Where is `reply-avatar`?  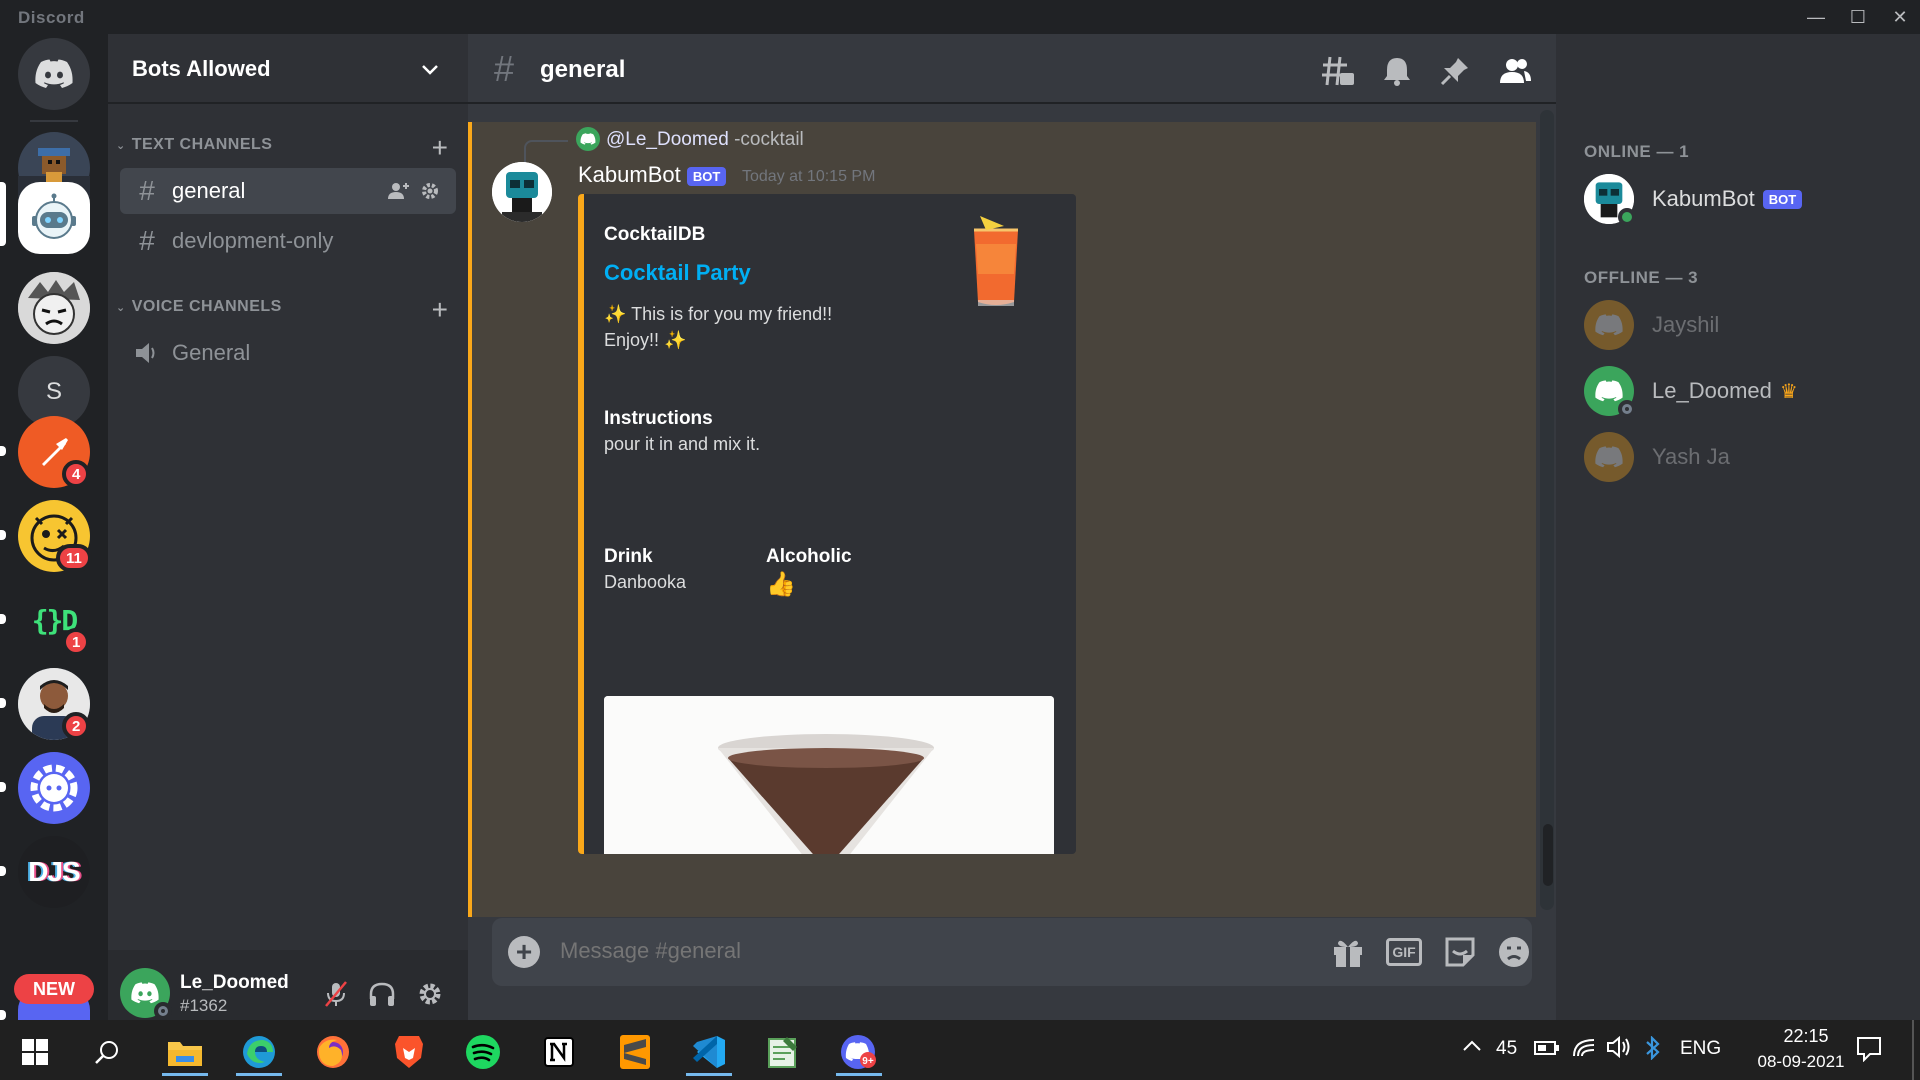 reply-avatar is located at coordinates (588, 139).